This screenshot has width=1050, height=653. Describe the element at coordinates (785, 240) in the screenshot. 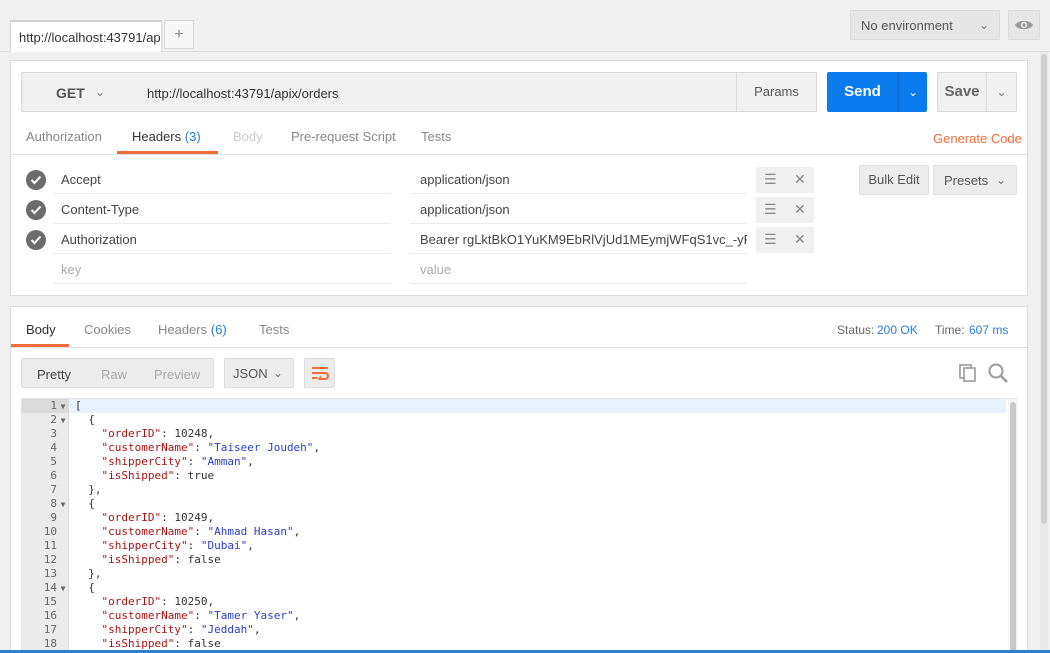

I see `header-row-actions: ☰ ✕` at that location.